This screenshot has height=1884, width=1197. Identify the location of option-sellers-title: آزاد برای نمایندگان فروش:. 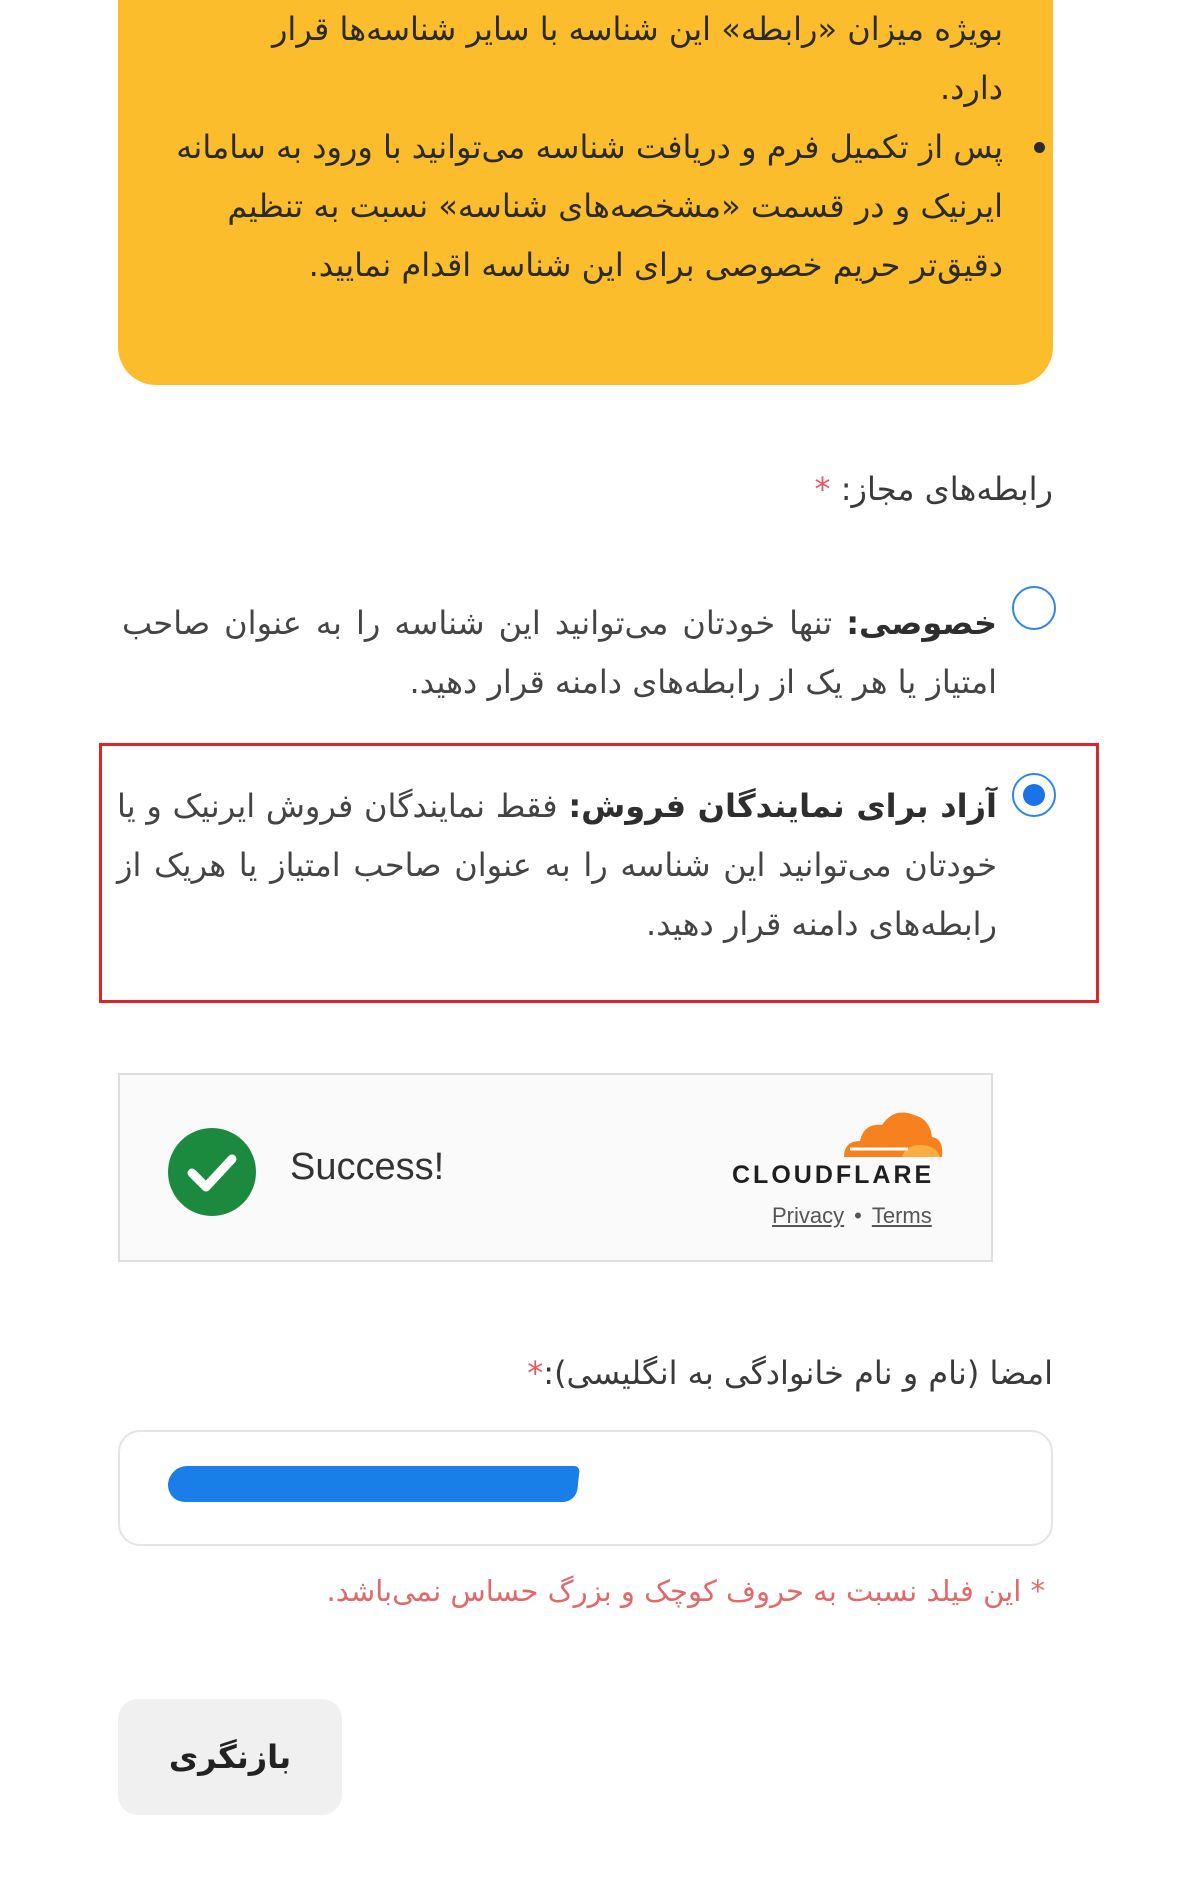
(783, 806).